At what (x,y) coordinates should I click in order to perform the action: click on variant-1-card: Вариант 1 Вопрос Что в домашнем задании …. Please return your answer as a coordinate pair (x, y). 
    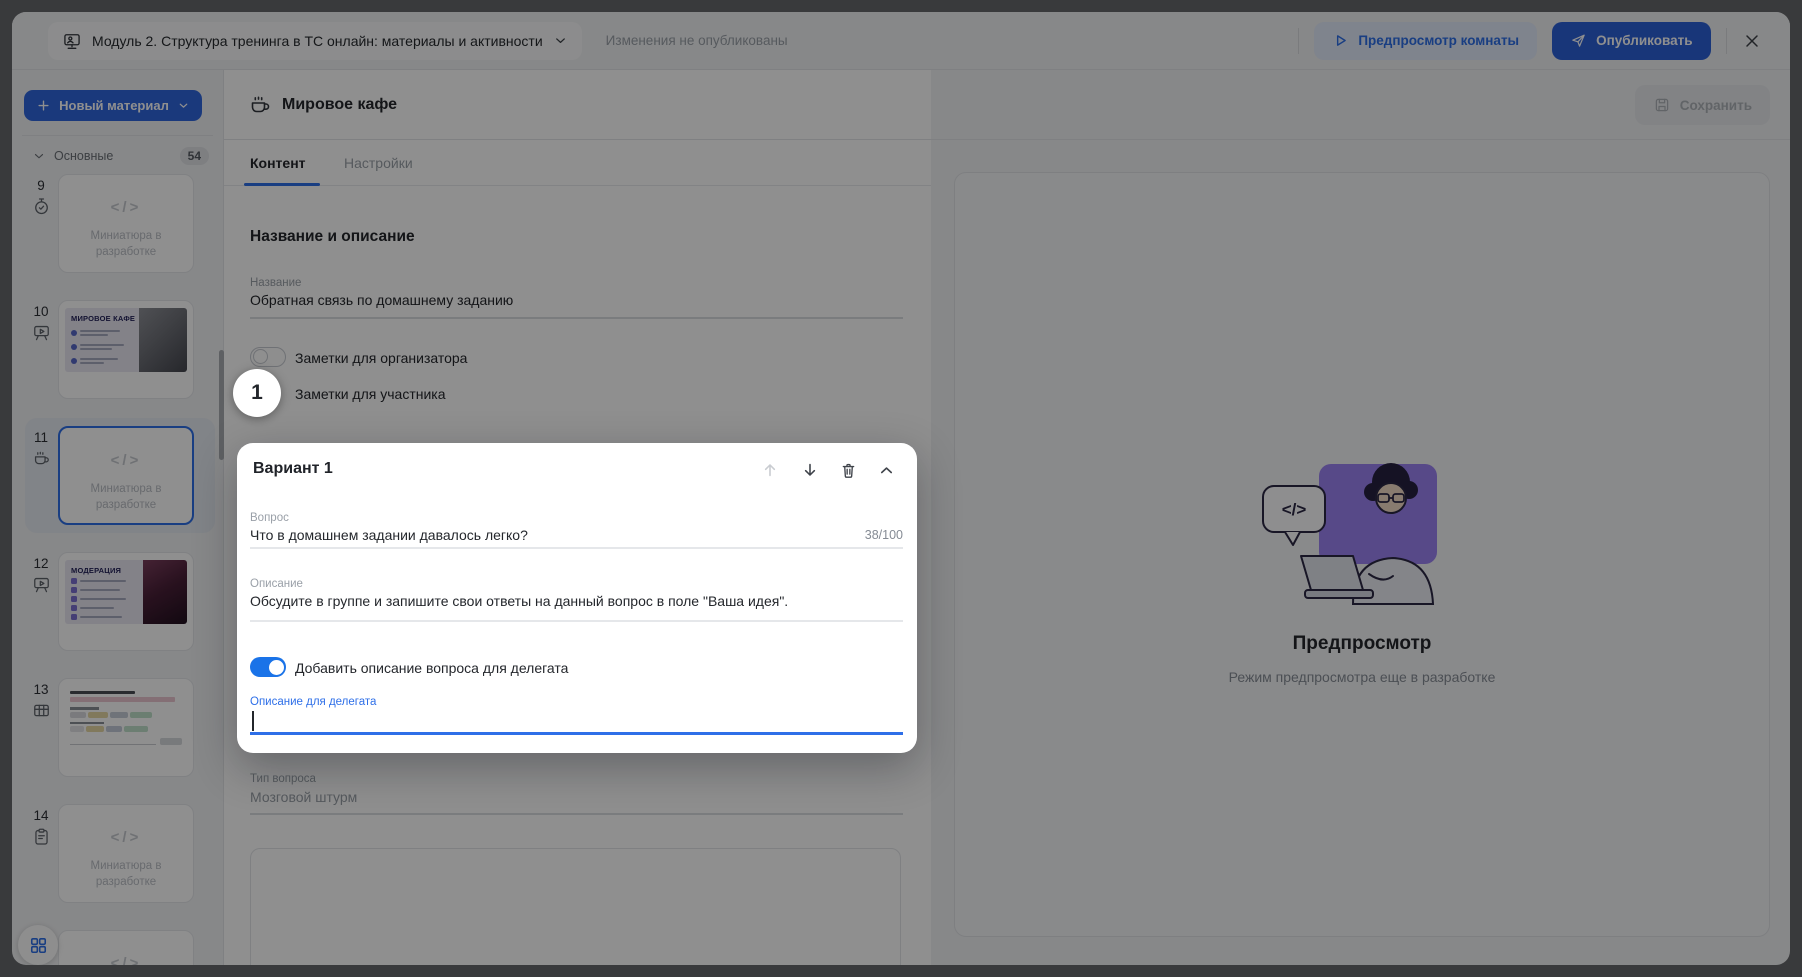
    Looking at the image, I should click on (577, 598).